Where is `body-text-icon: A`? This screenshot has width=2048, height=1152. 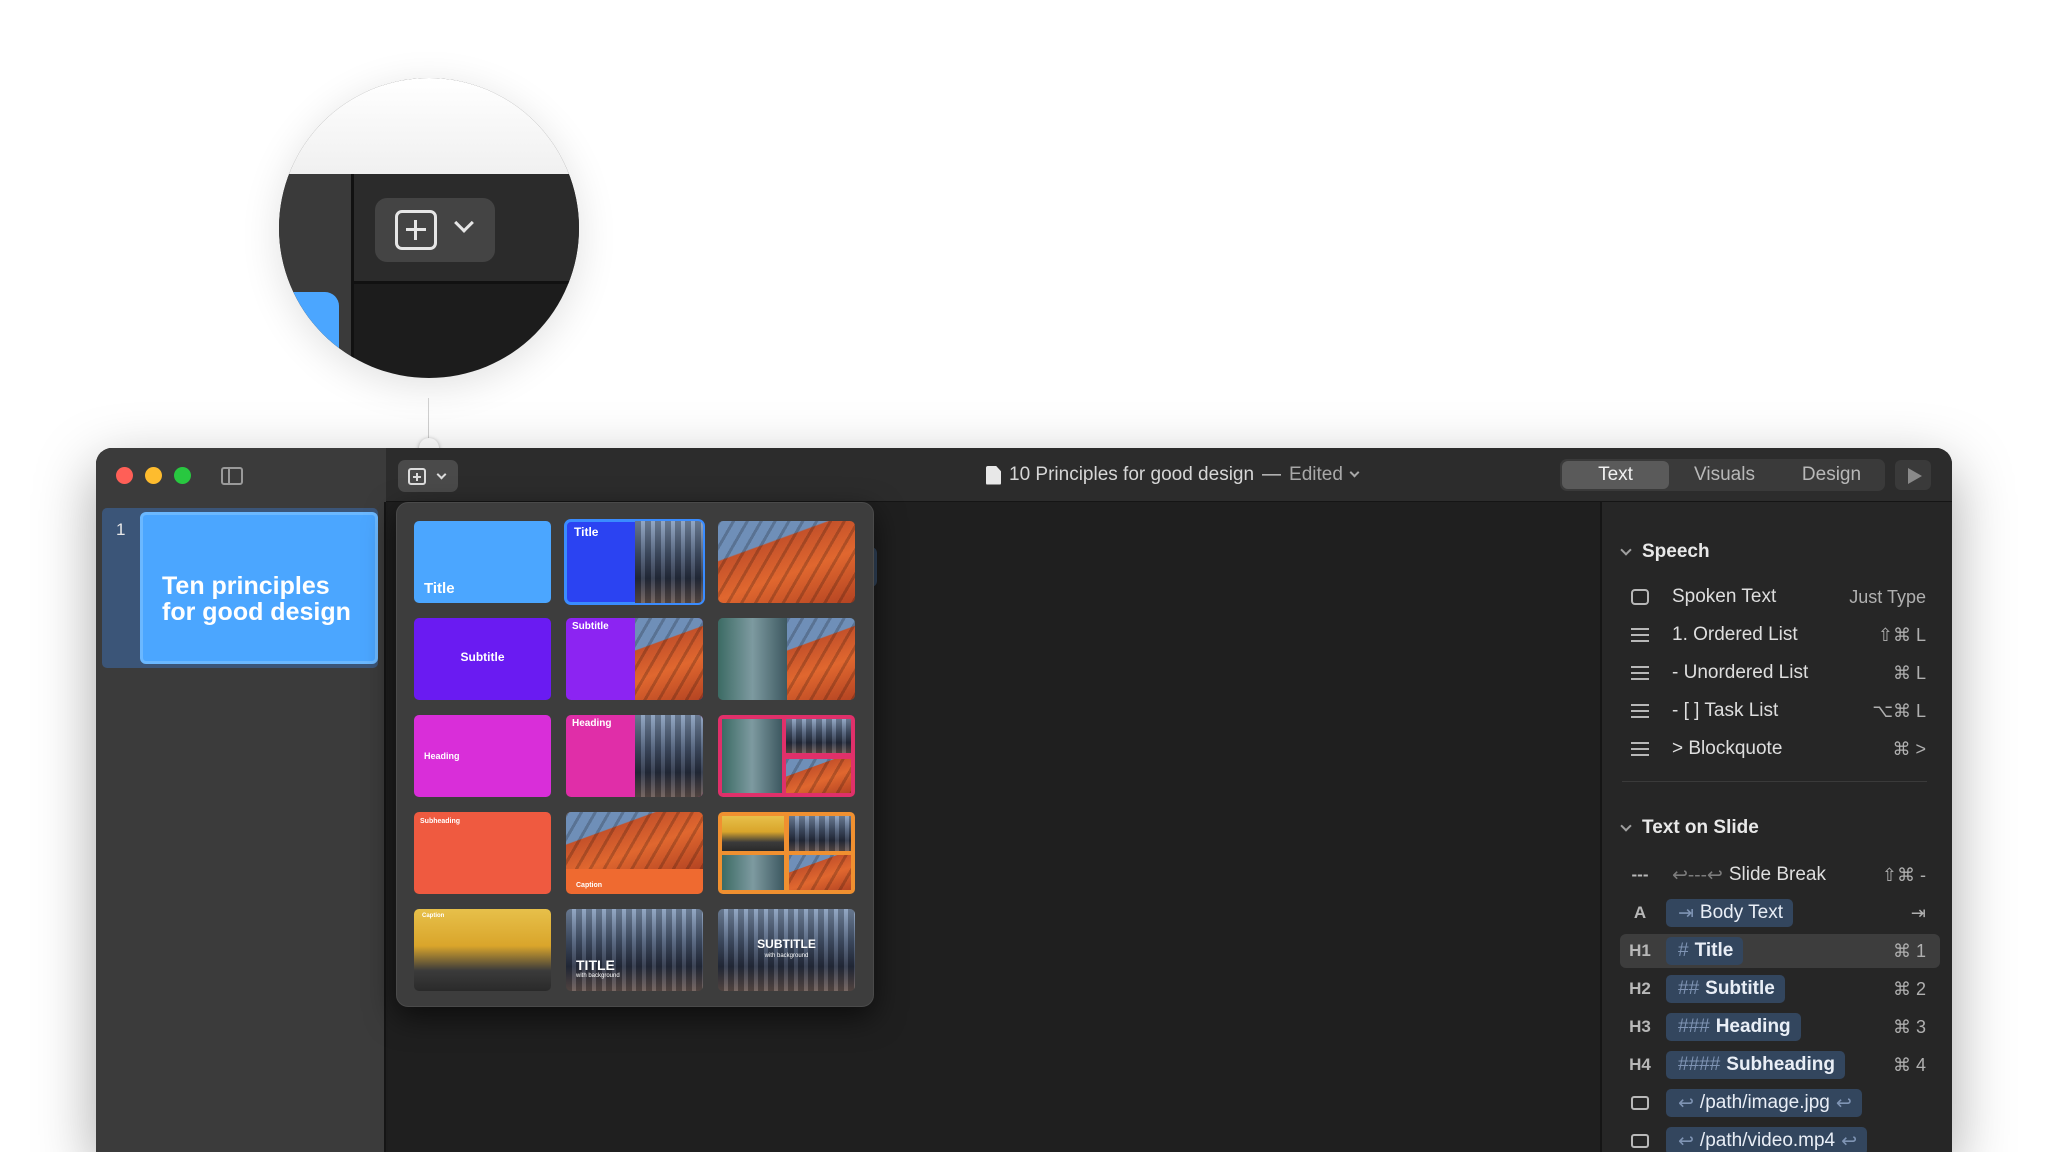
body-text-icon: A is located at coordinates (1640, 912).